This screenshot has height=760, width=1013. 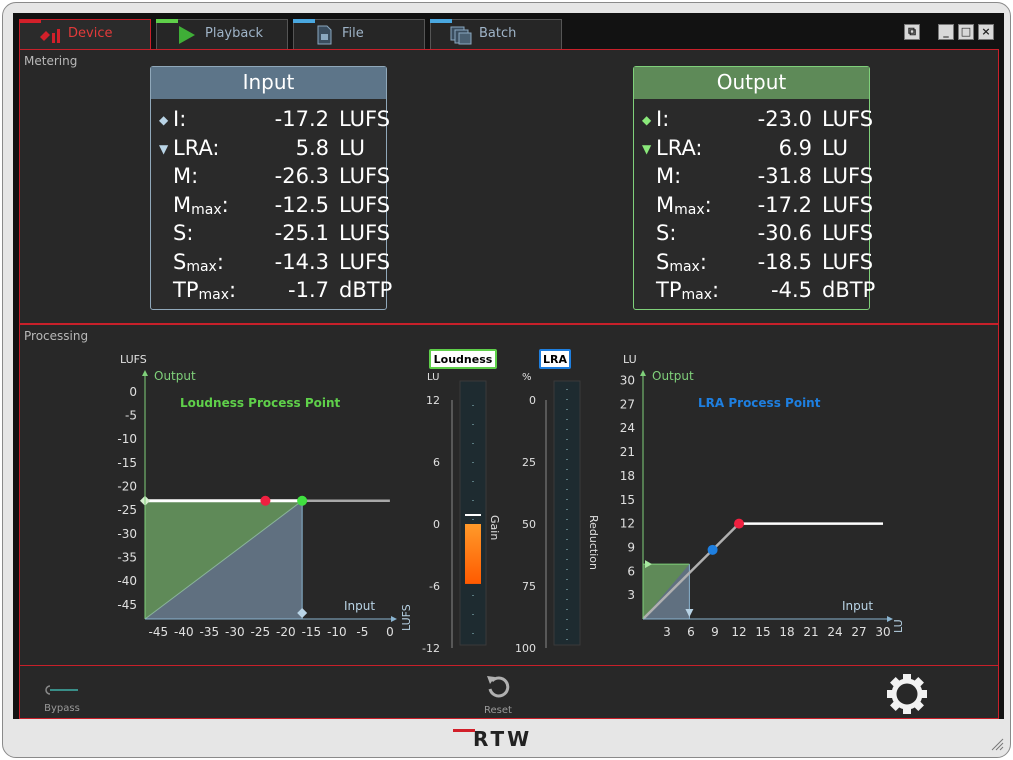 I want to click on rtw-logo: RTW, so click(x=492, y=739).